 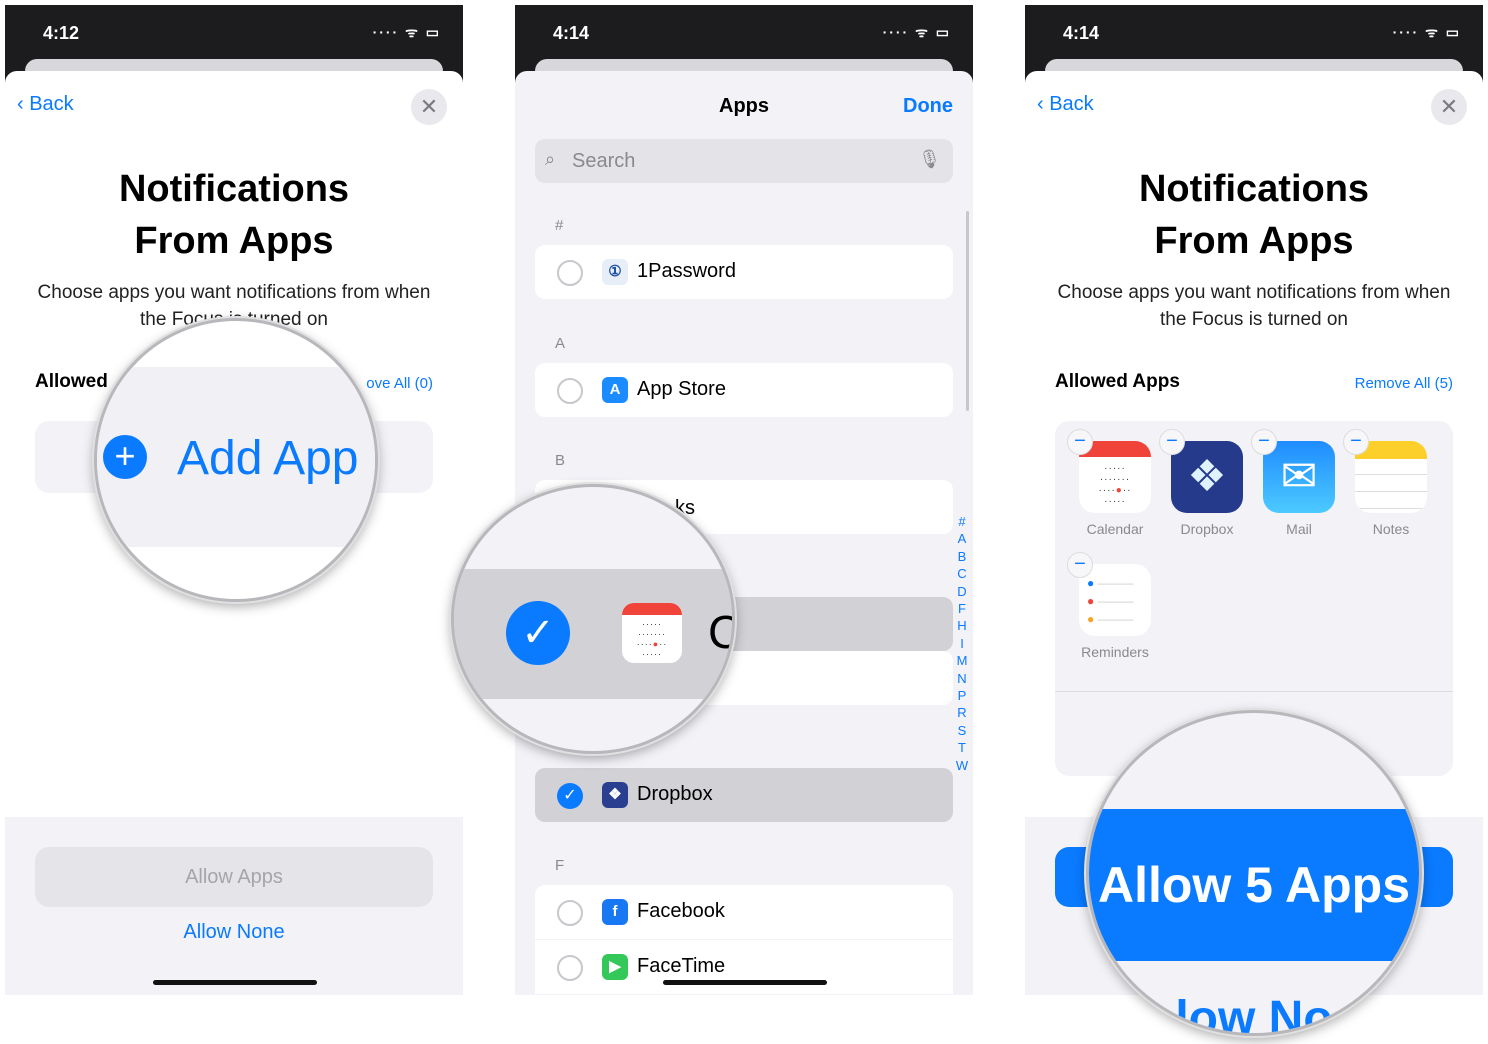 I want to click on allow-none-link: Allow None, so click(x=234, y=932).